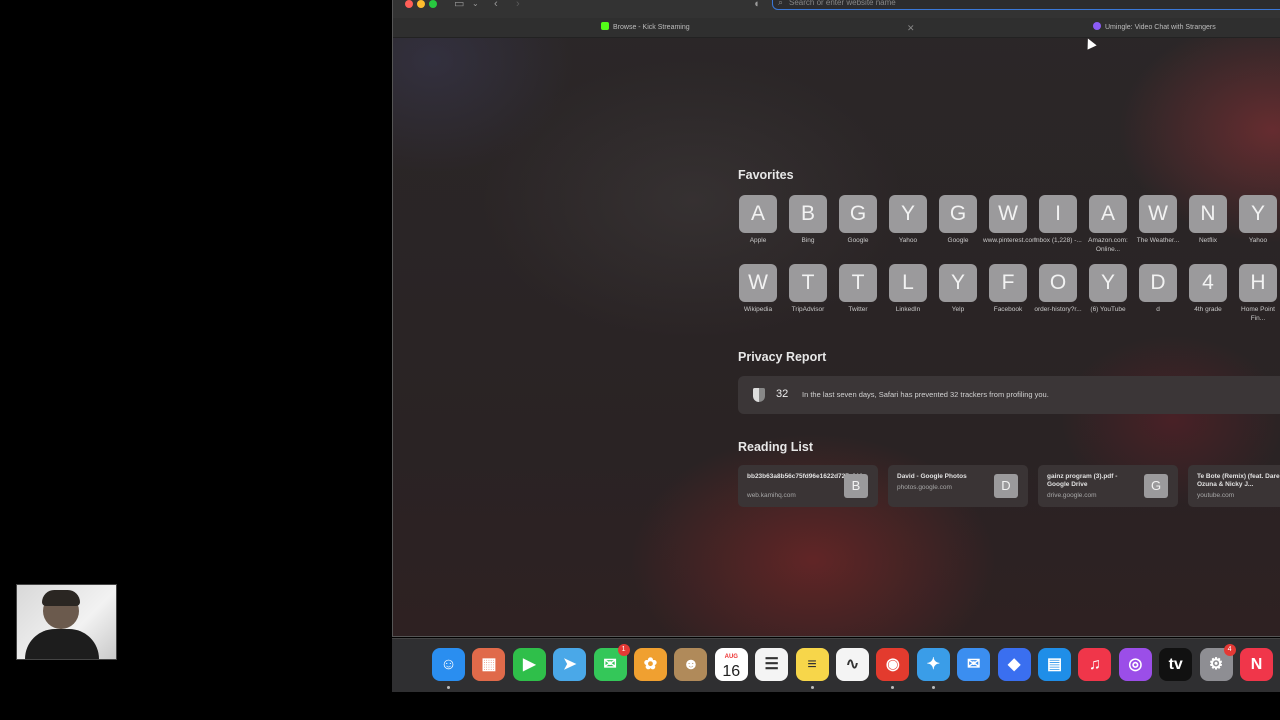 Image resolution: width=1280 pixels, height=720 pixels. I want to click on favorite-tile: H, so click(1258, 283).